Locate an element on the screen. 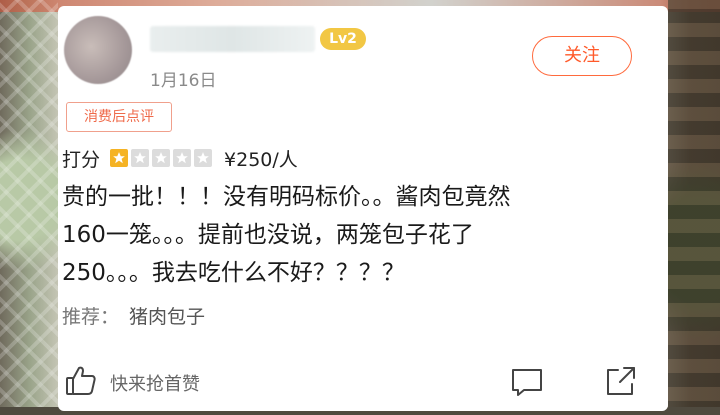  like-button: 快来抢首赞 is located at coordinates (132, 383).